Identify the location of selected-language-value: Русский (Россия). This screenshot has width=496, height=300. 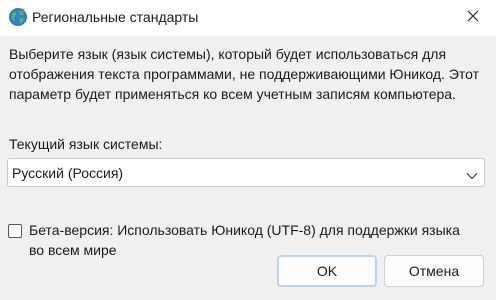
(68, 173).